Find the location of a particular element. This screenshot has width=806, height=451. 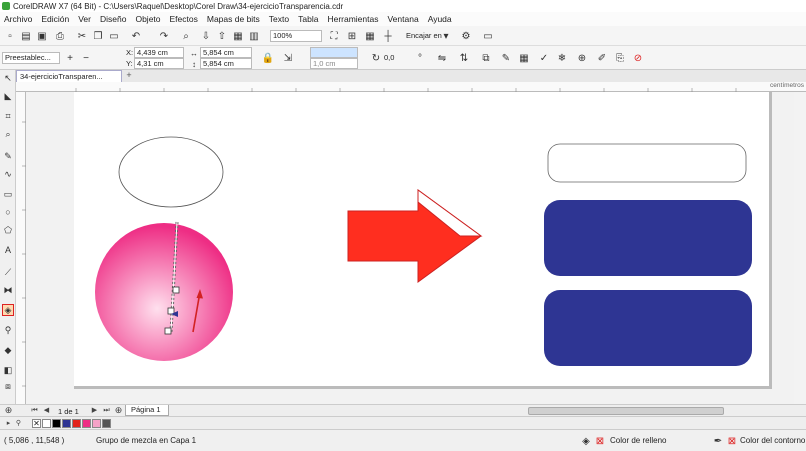

no-fill-icon: ⊠ is located at coordinates (600, 441).